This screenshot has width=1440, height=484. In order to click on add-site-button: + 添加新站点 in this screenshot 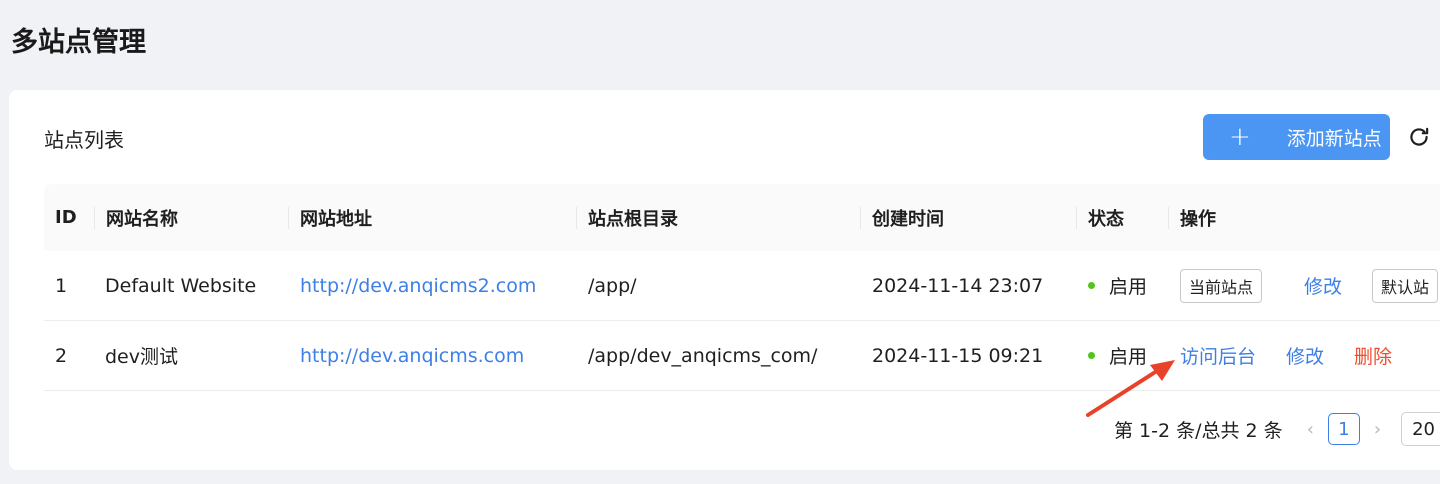, I will do `click(1296, 137)`.